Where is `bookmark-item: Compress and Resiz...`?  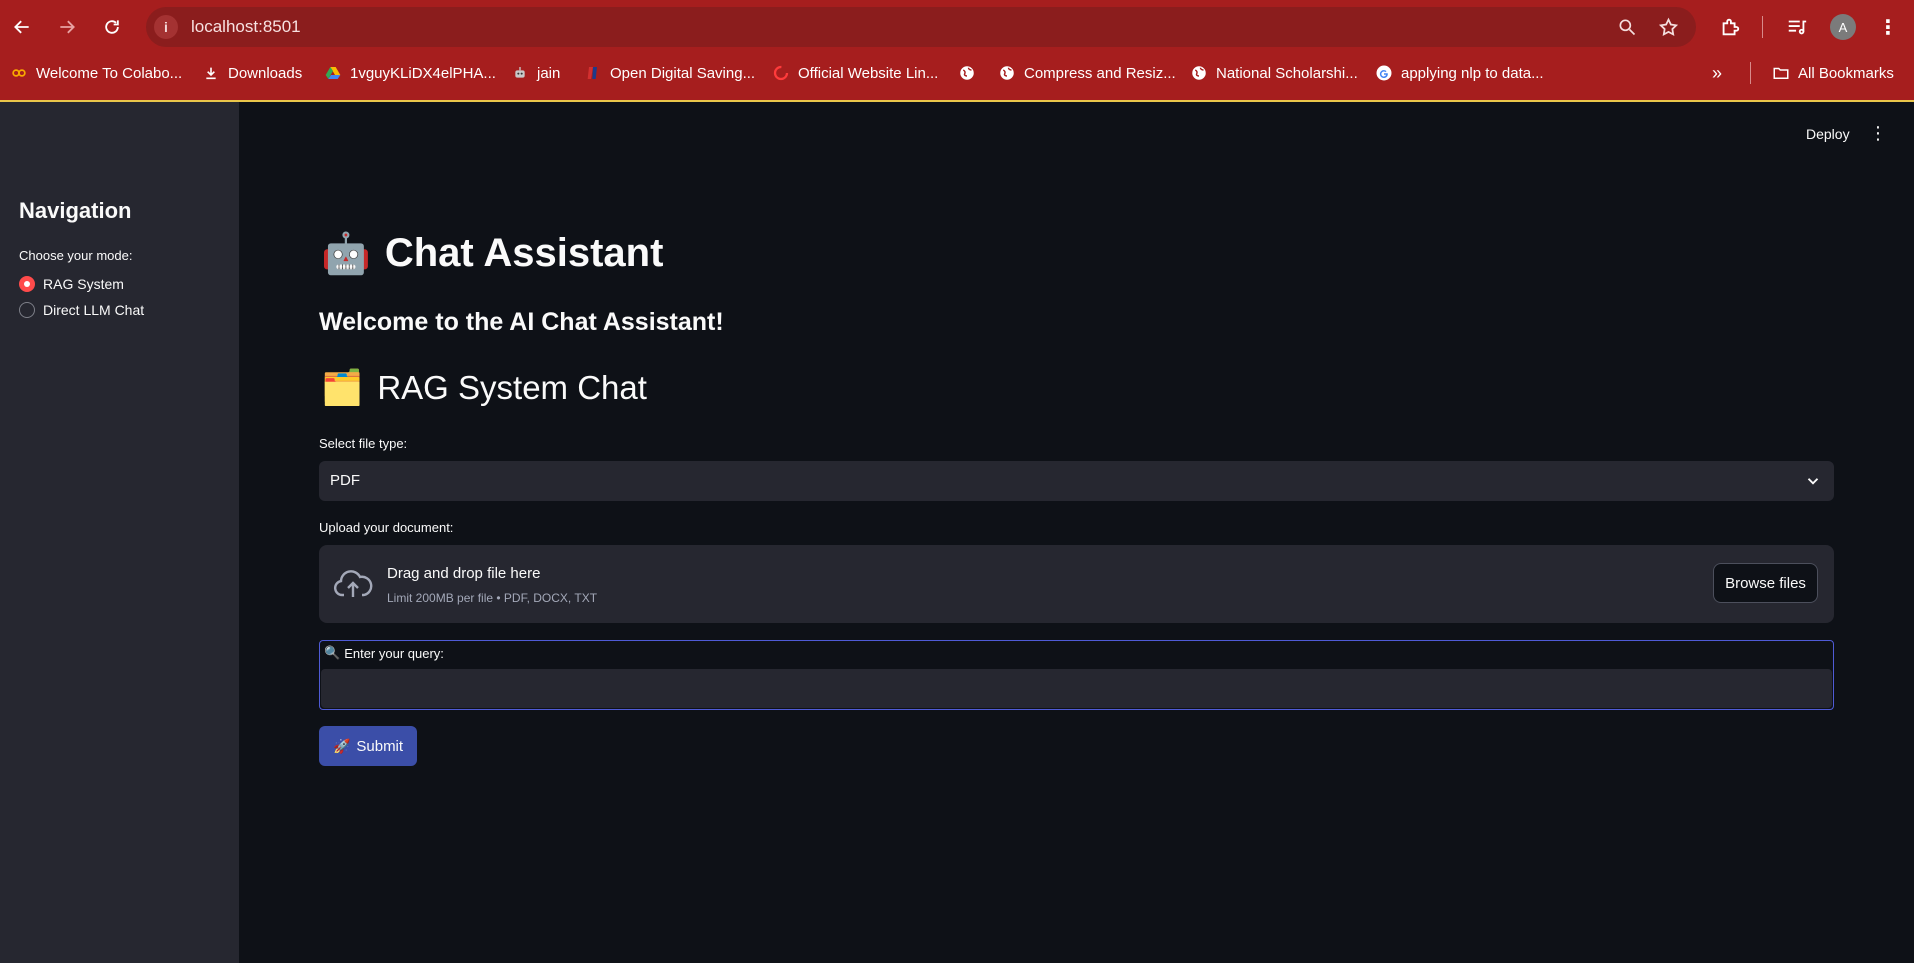 bookmark-item: Compress and Resiz... is located at coordinates (1087, 73).